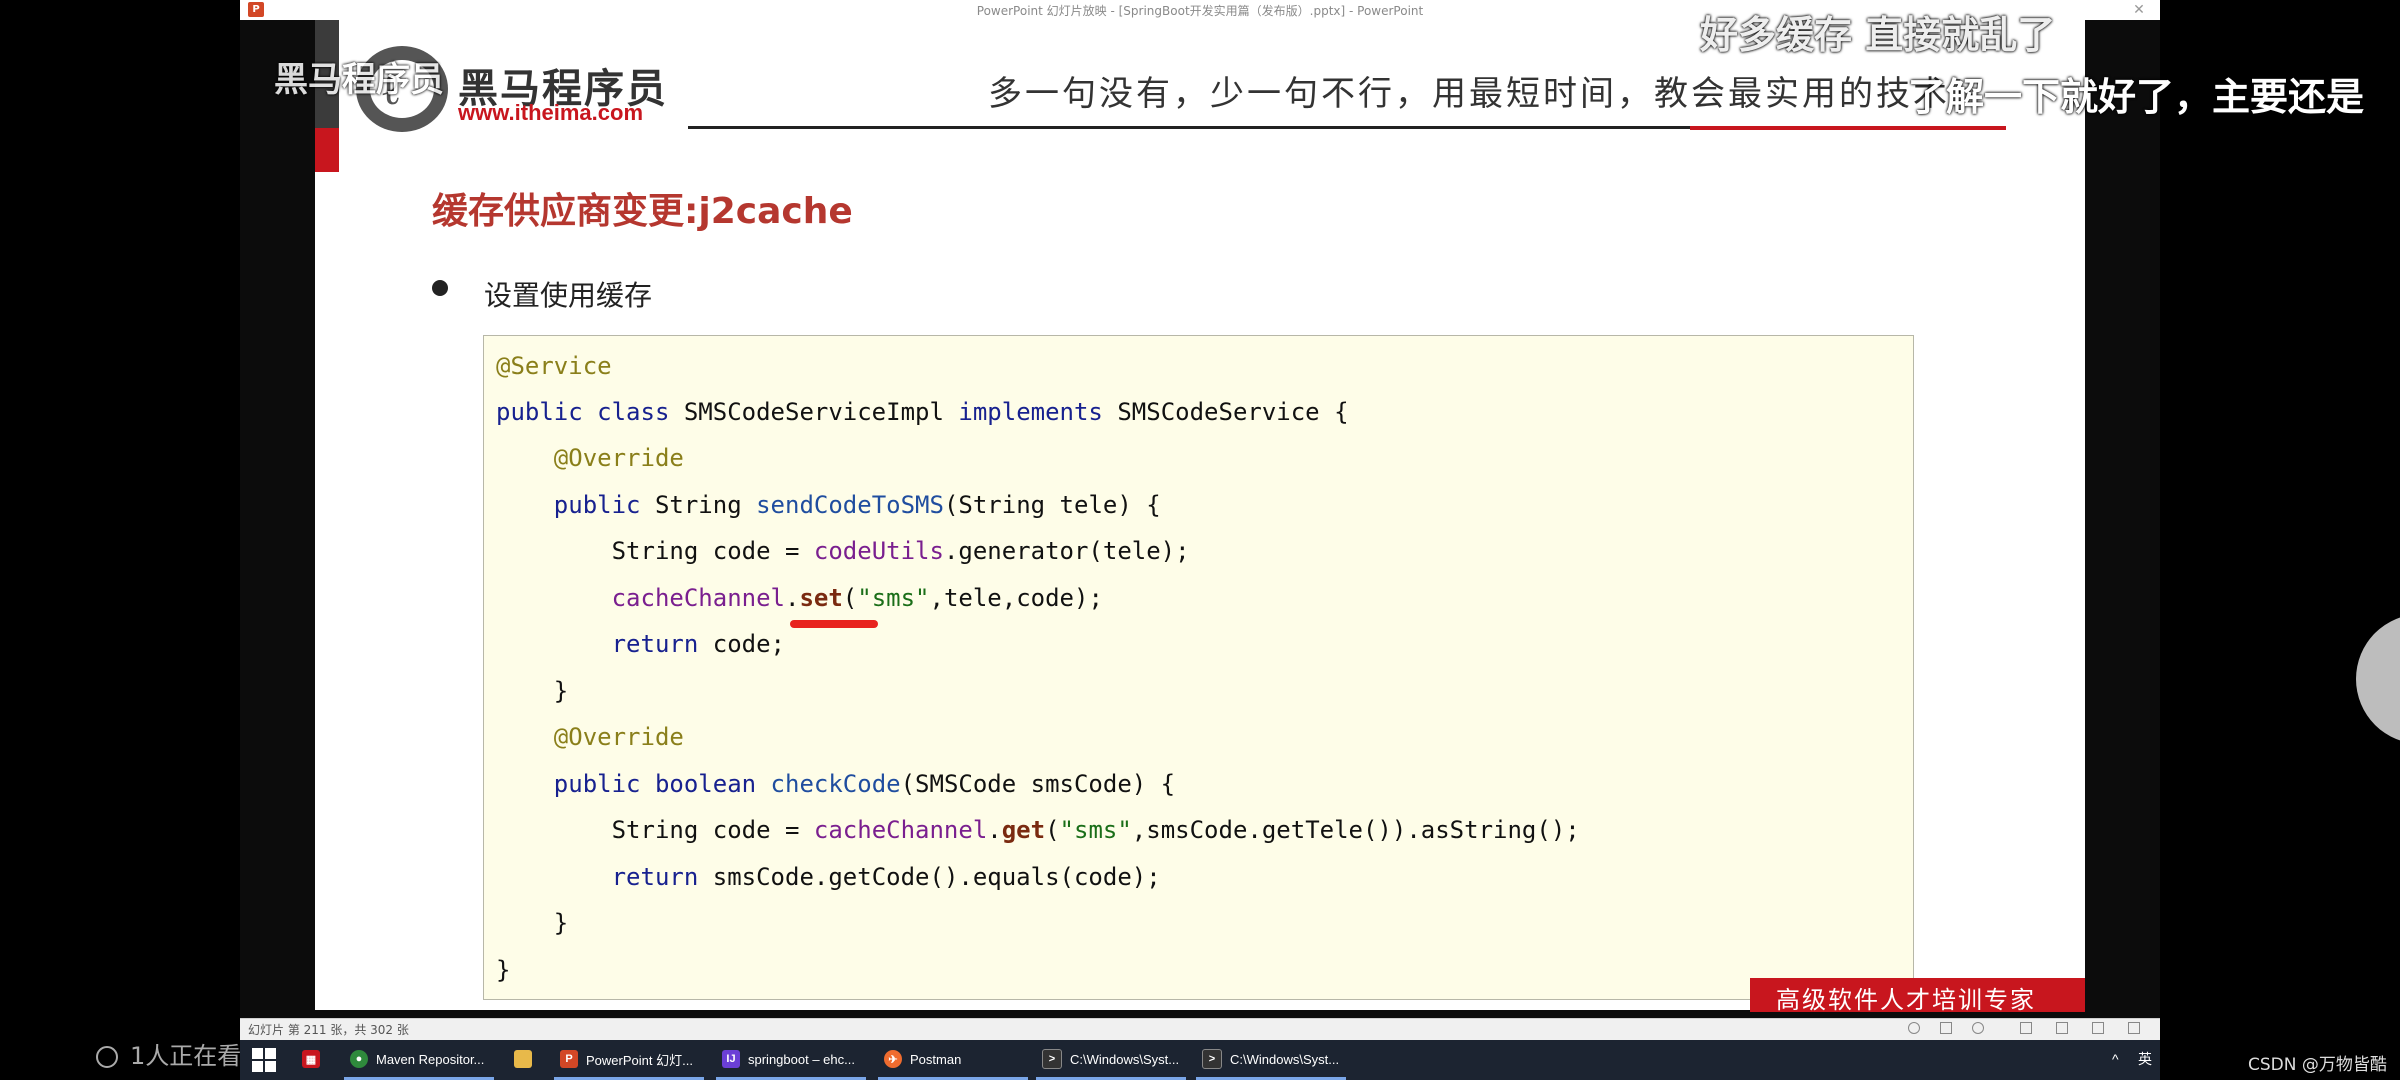 The image size is (2400, 1080). What do you see at coordinates (107, 1057) in the screenshot?
I see `person-icon` at bounding box center [107, 1057].